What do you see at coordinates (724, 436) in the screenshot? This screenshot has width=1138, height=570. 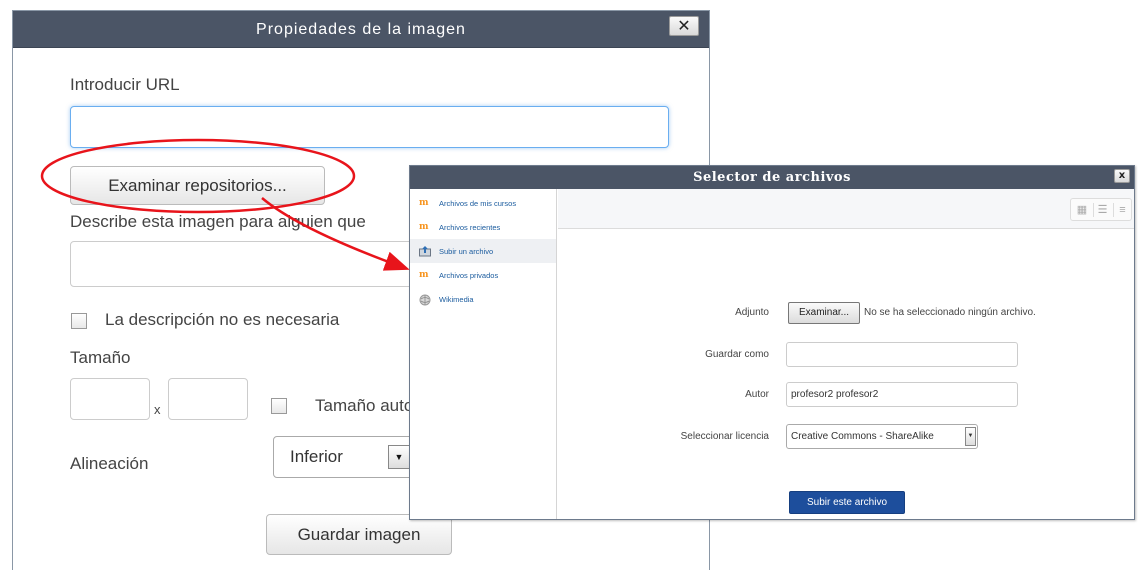 I see `license-label: Seleccionar licencia` at bounding box center [724, 436].